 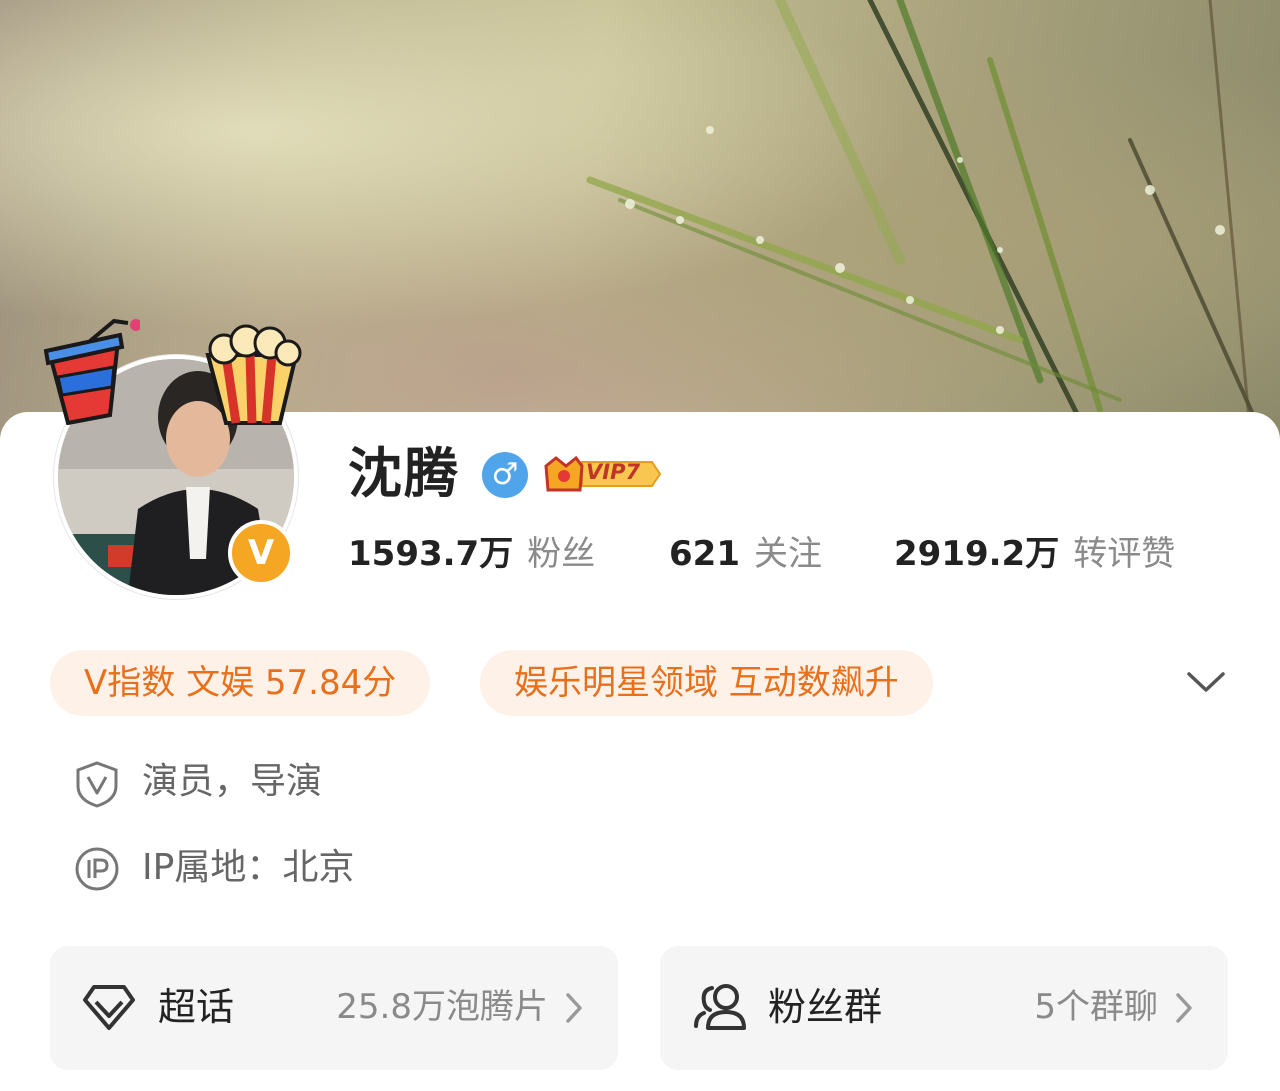 What do you see at coordinates (825, 1007) in the screenshot?
I see `fan-group-title: 粉丝群` at bounding box center [825, 1007].